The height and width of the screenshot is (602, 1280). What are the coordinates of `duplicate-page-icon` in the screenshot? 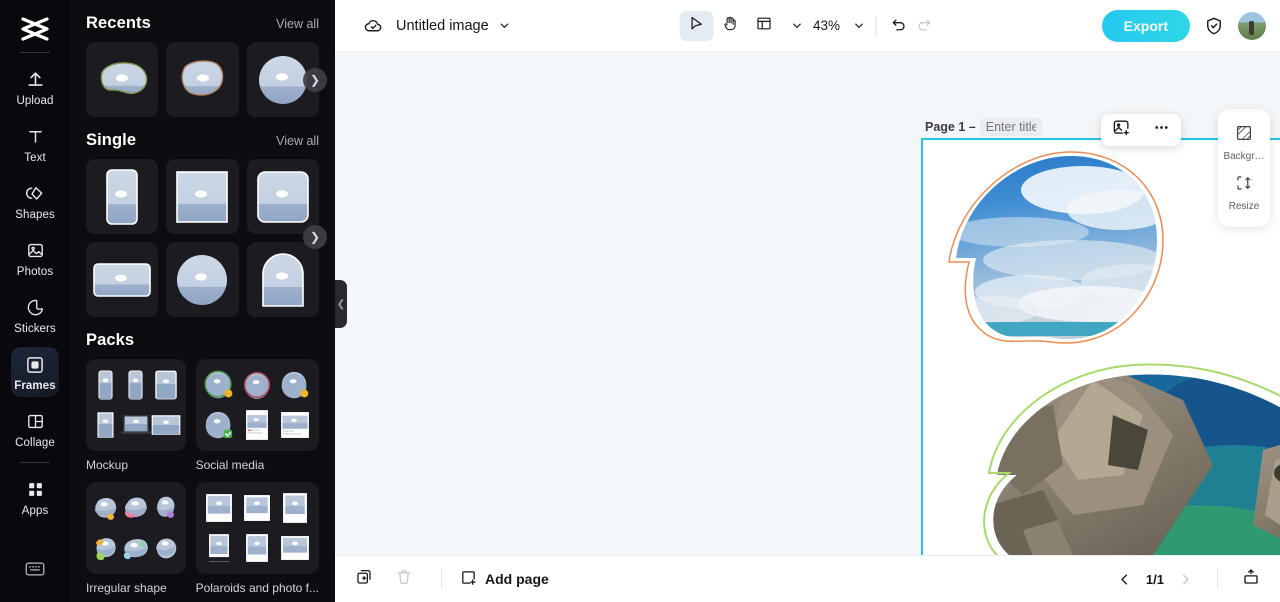 It's located at (364, 579).